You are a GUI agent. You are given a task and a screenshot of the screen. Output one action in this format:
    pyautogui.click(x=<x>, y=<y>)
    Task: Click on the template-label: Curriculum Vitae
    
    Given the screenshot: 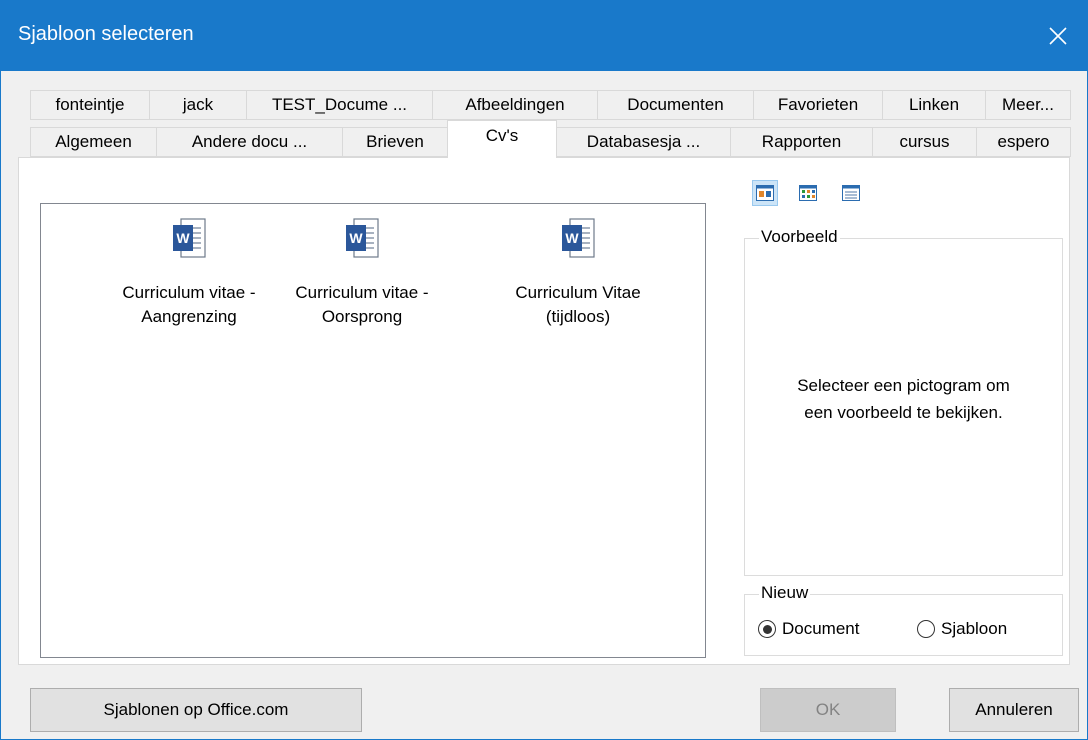 What is the action you would take?
    pyautogui.click(x=578, y=292)
    